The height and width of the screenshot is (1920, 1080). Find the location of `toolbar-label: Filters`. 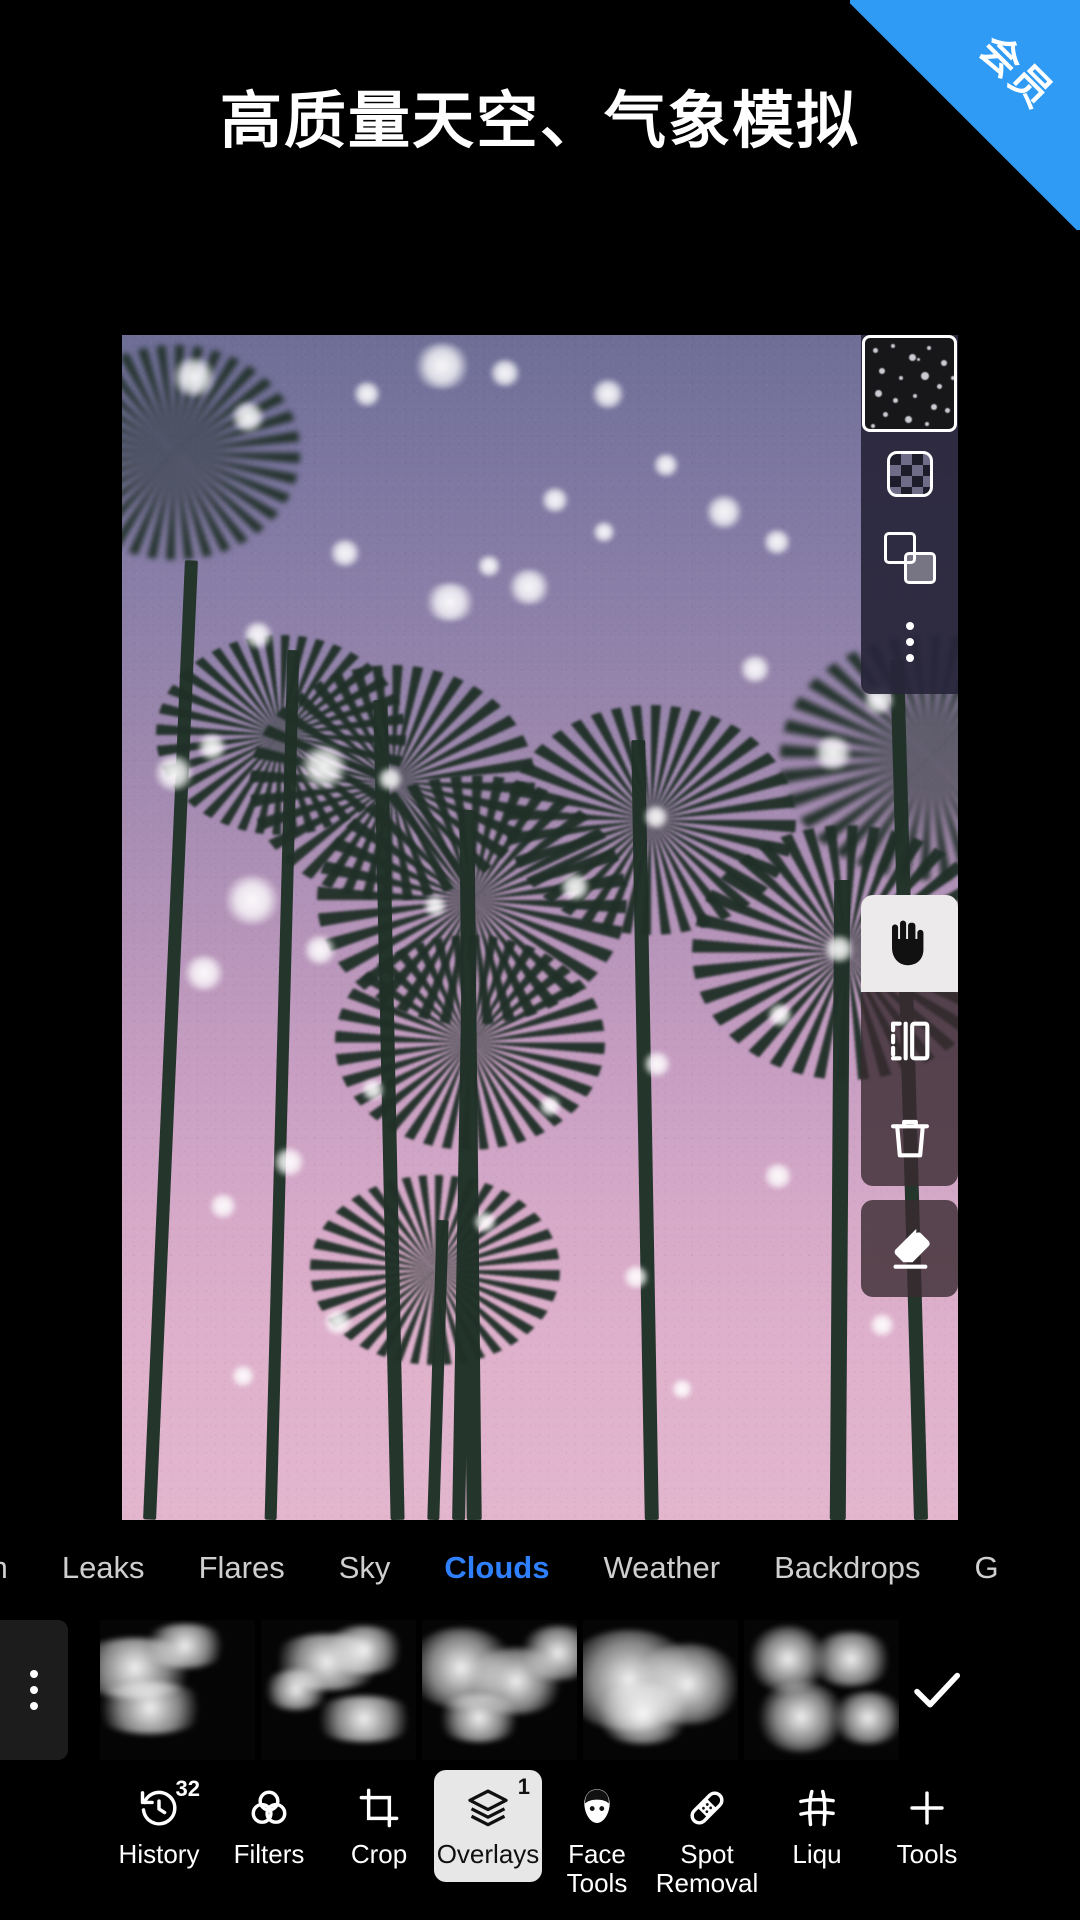

toolbar-label: Filters is located at coordinates (269, 1854).